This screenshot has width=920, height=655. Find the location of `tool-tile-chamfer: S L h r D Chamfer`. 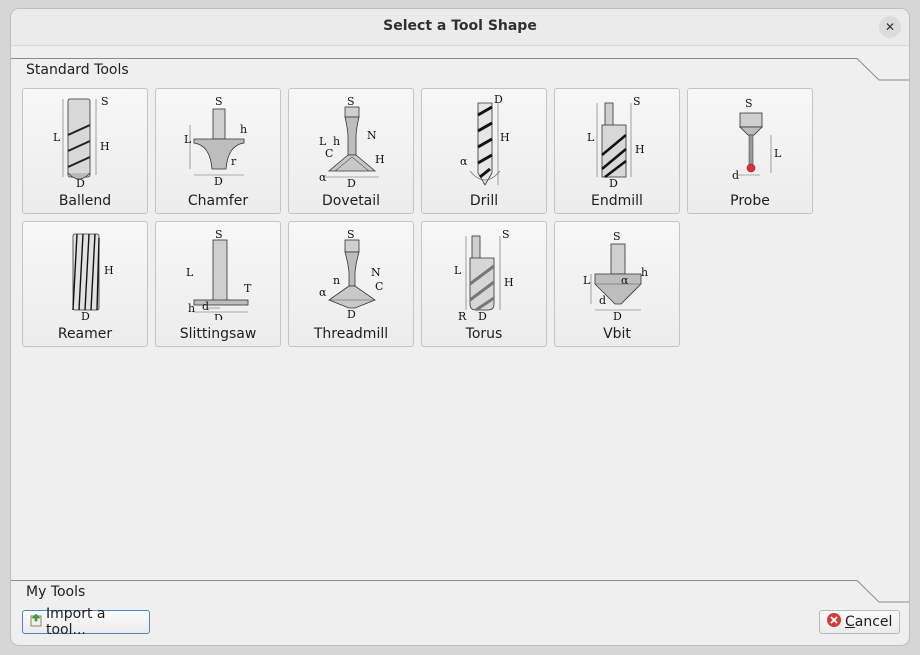

tool-tile-chamfer: S L h r D Chamfer is located at coordinates (218, 151).